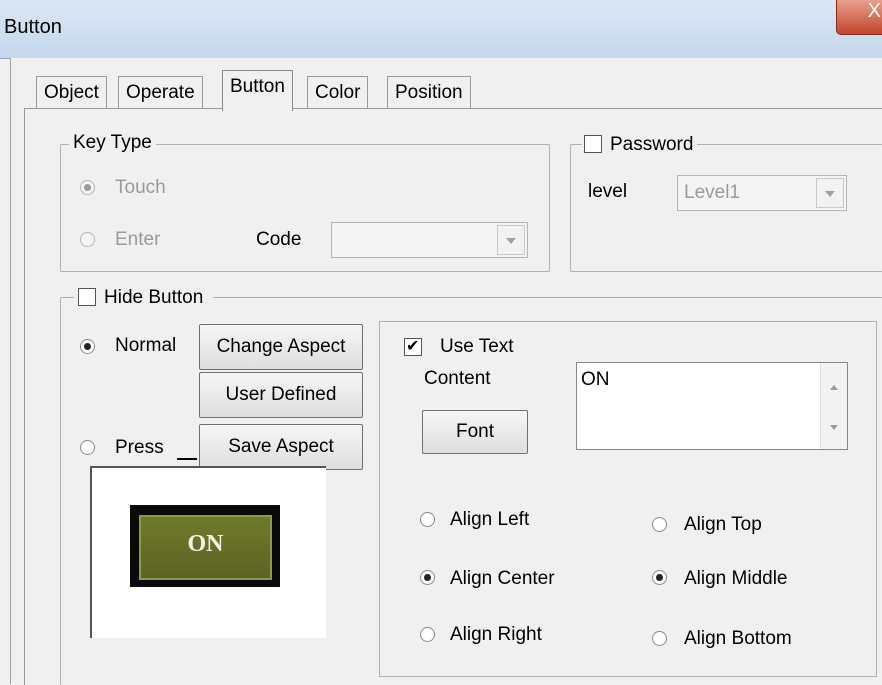 This screenshot has height=685, width=882. I want to click on save-aspect-button: Save Aspect, so click(281, 447).